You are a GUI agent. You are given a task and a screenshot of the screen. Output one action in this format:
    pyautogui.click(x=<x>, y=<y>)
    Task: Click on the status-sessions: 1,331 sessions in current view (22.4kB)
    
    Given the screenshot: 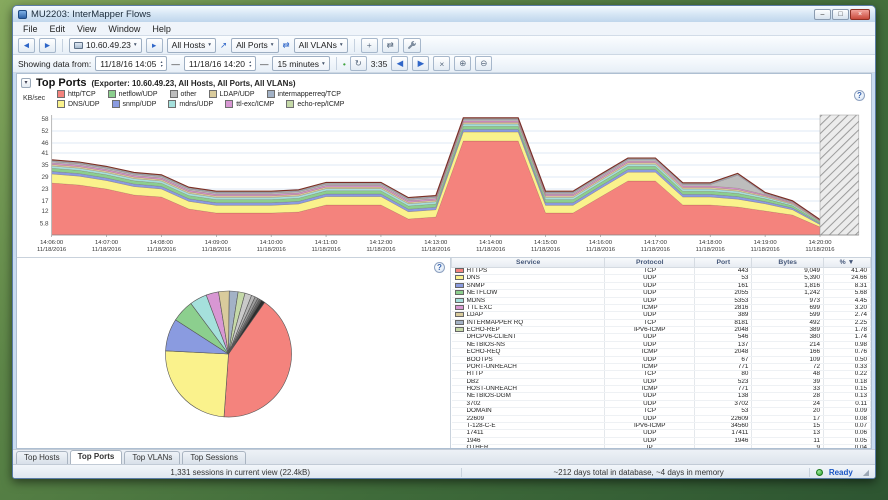 What is the action you would take?
    pyautogui.click(x=241, y=472)
    